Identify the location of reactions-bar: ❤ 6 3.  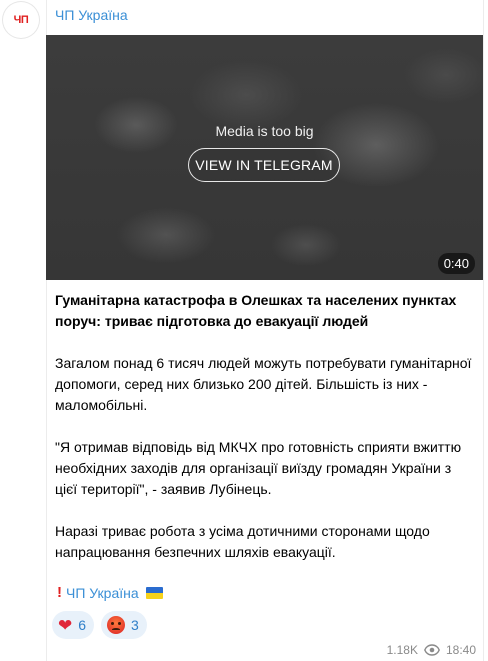
(99, 625).